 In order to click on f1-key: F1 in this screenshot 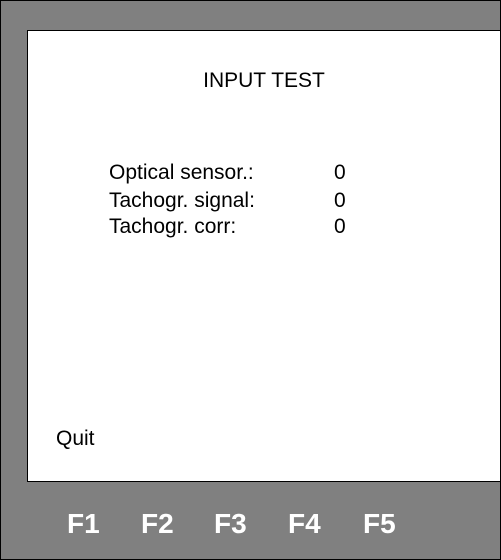, I will do `click(83, 524)`.